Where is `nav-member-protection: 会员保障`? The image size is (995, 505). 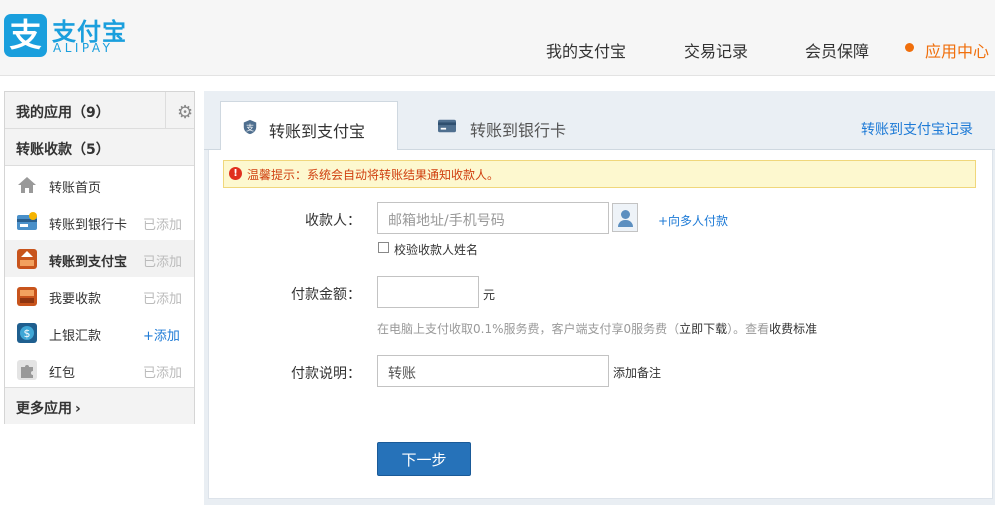 nav-member-protection: 会员保障 is located at coordinates (837, 50).